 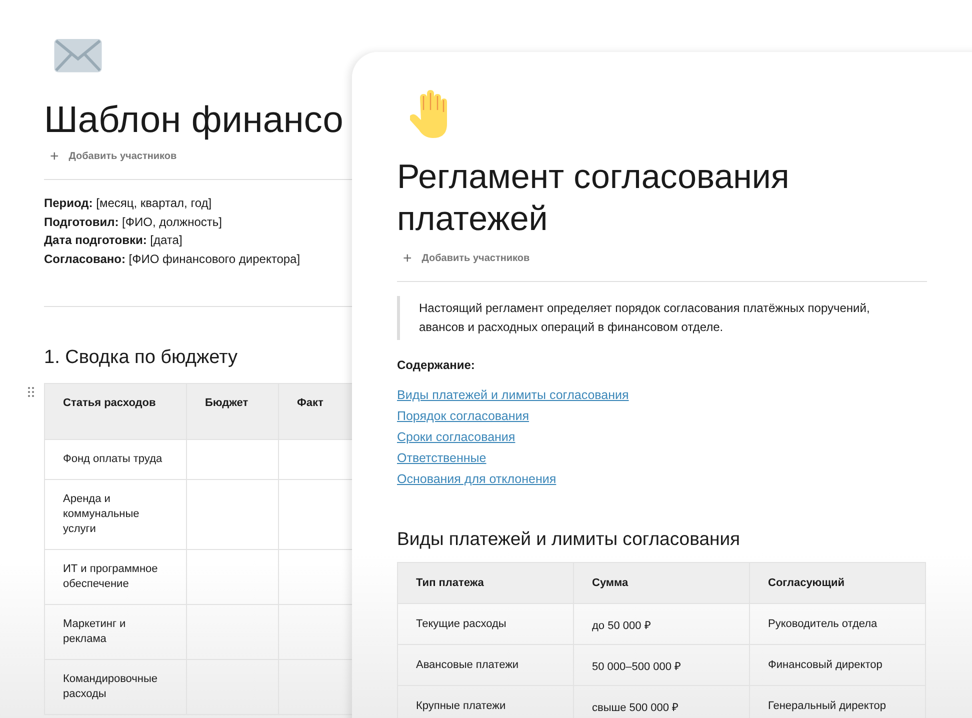 What do you see at coordinates (430, 114) in the screenshot?
I see `raised-hand-icon` at bounding box center [430, 114].